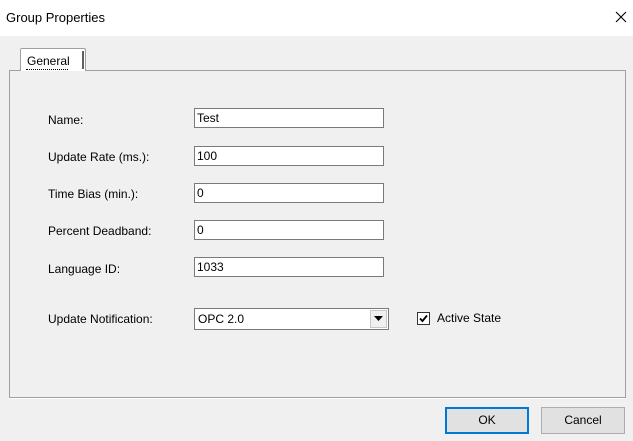  I want to click on divider-highlight, so click(317, 398).